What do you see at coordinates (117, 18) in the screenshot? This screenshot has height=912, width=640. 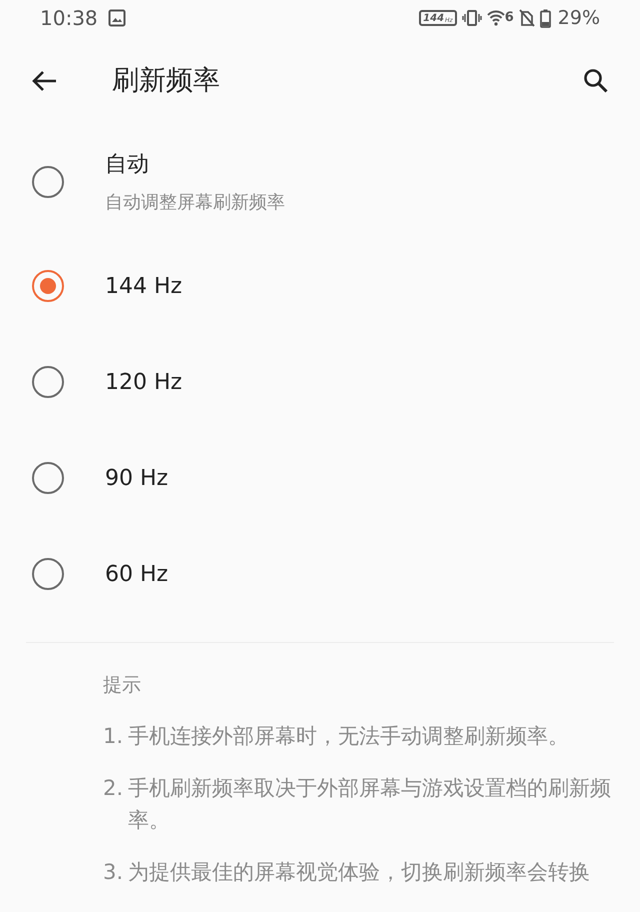 I see `image-icon` at bounding box center [117, 18].